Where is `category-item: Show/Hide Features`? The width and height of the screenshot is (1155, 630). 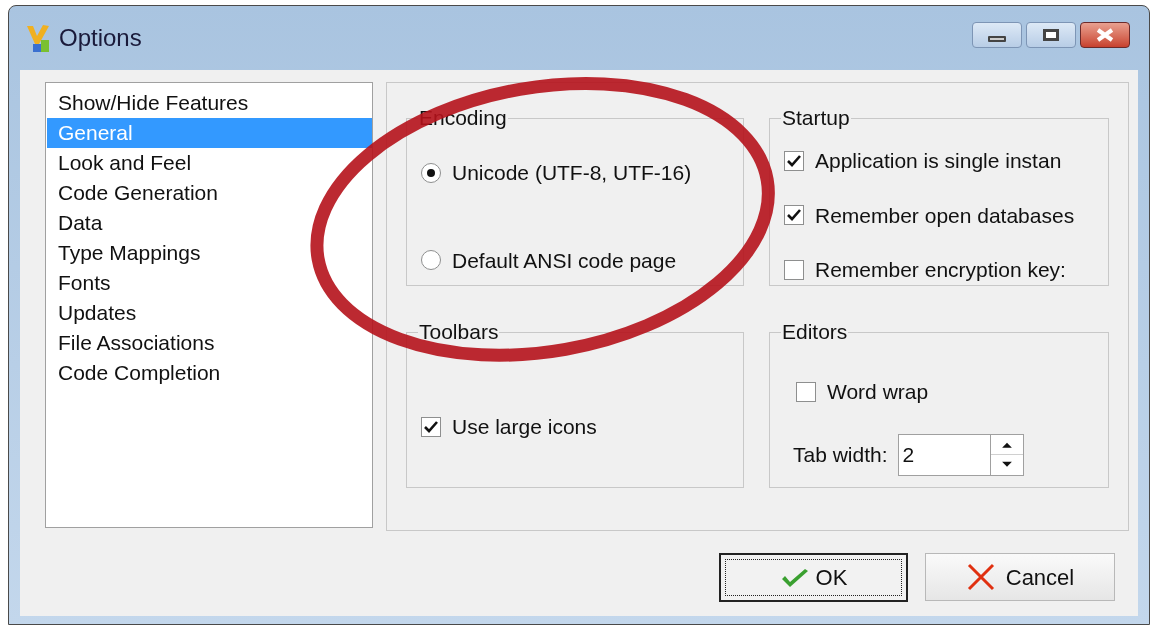
category-item: Show/Hide Features is located at coordinates (209, 103).